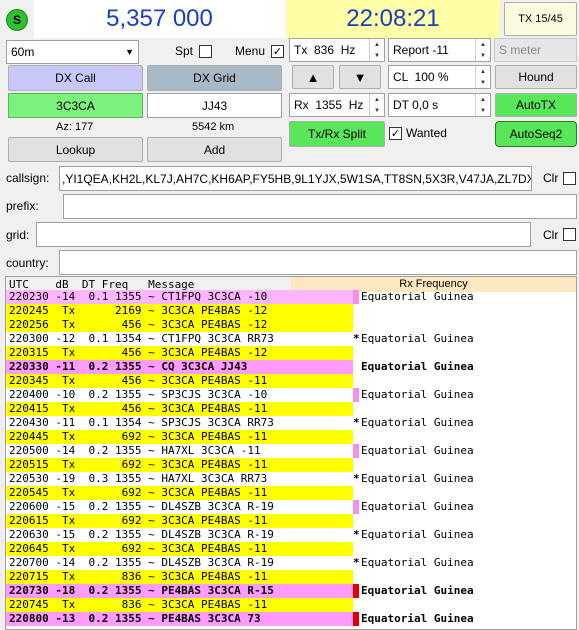 The width and height of the screenshot is (579, 630). I want to click on arrow-down-icon: ▼, so click(360, 77).